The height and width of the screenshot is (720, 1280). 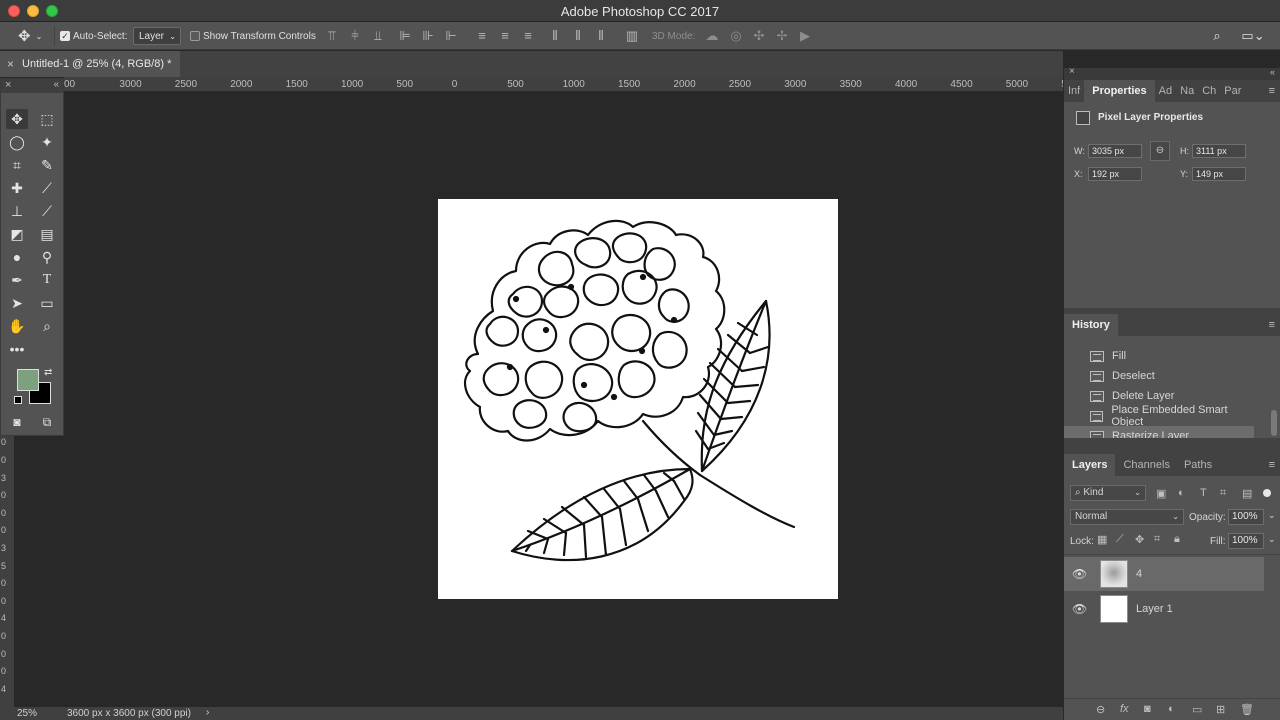 I want to click on fill-field: 100%, so click(x=1246, y=541).